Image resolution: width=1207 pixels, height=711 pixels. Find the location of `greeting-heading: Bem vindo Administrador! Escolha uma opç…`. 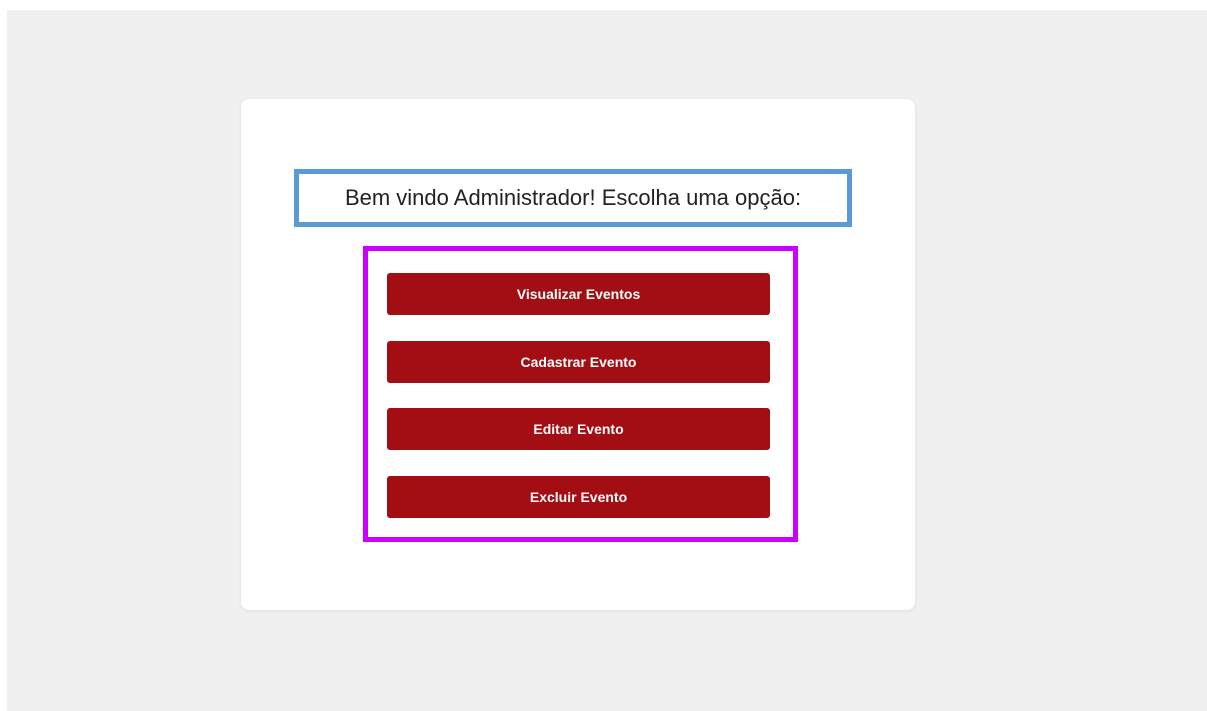

greeting-heading: Bem vindo Administrador! Escolha uma opç… is located at coordinates (573, 197).